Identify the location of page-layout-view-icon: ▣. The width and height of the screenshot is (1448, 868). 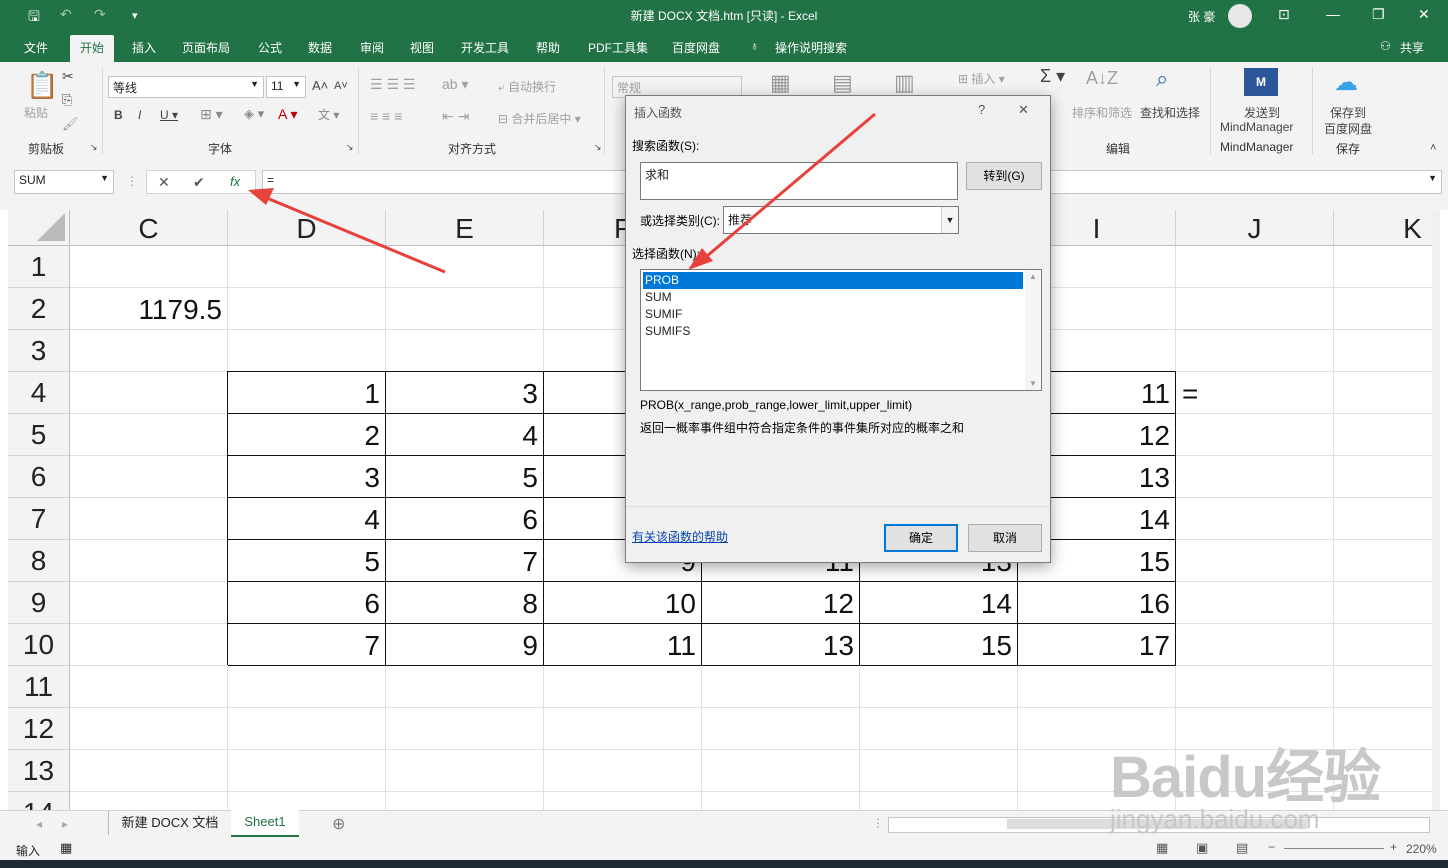
(1202, 848).